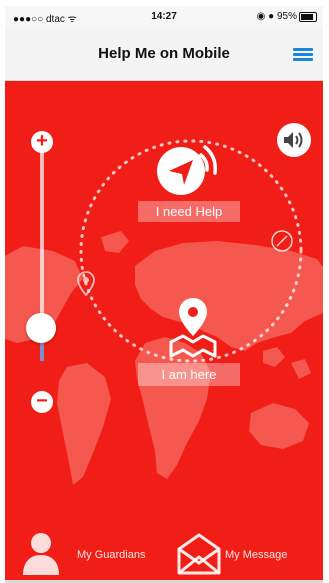 Image resolution: width=329 pixels, height=583 pixels. What do you see at coordinates (42, 142) in the screenshot?
I see `zoom-in-button: +` at bounding box center [42, 142].